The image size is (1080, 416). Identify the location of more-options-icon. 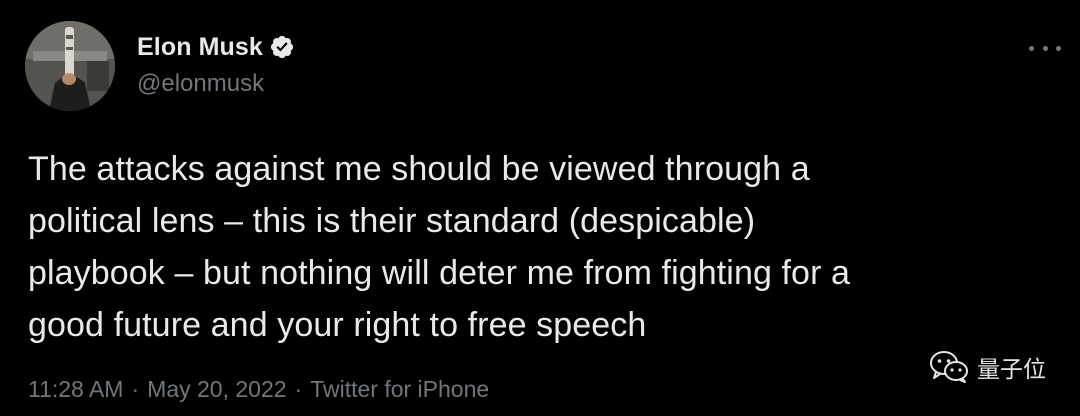
(1045, 48).